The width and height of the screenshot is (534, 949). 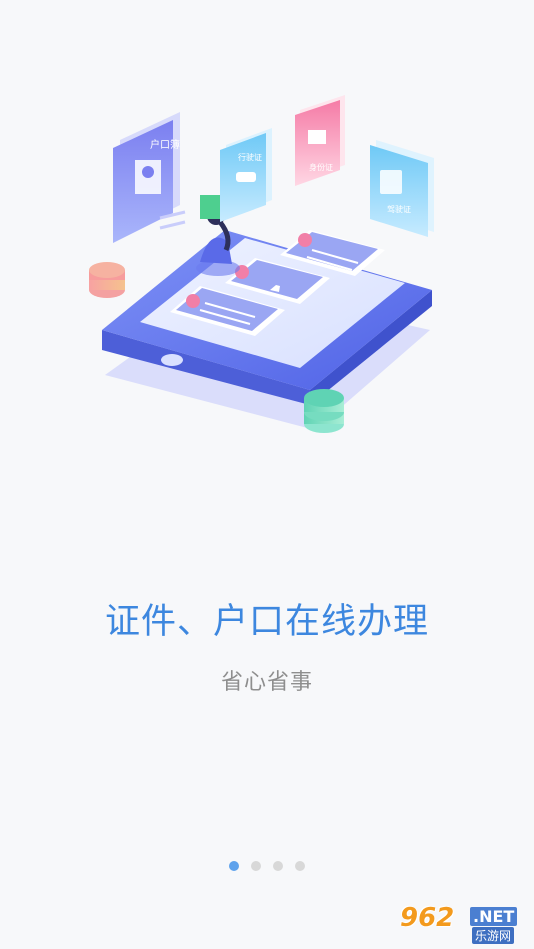 I want to click on id-card-doc: 身份证, so click(x=320, y=140).